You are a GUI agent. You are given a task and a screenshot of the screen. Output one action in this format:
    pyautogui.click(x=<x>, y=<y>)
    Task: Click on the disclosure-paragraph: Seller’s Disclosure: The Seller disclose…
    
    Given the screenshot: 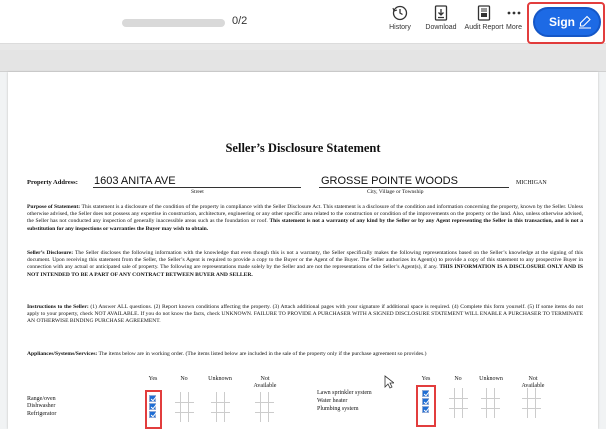 What is the action you would take?
    pyautogui.click(x=305, y=264)
    